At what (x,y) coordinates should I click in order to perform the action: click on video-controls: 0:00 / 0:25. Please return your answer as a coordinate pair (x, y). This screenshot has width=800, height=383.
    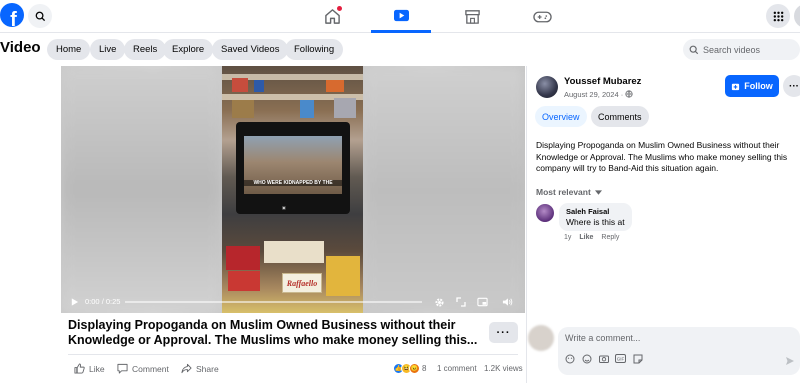
    Looking at the image, I should click on (293, 302).